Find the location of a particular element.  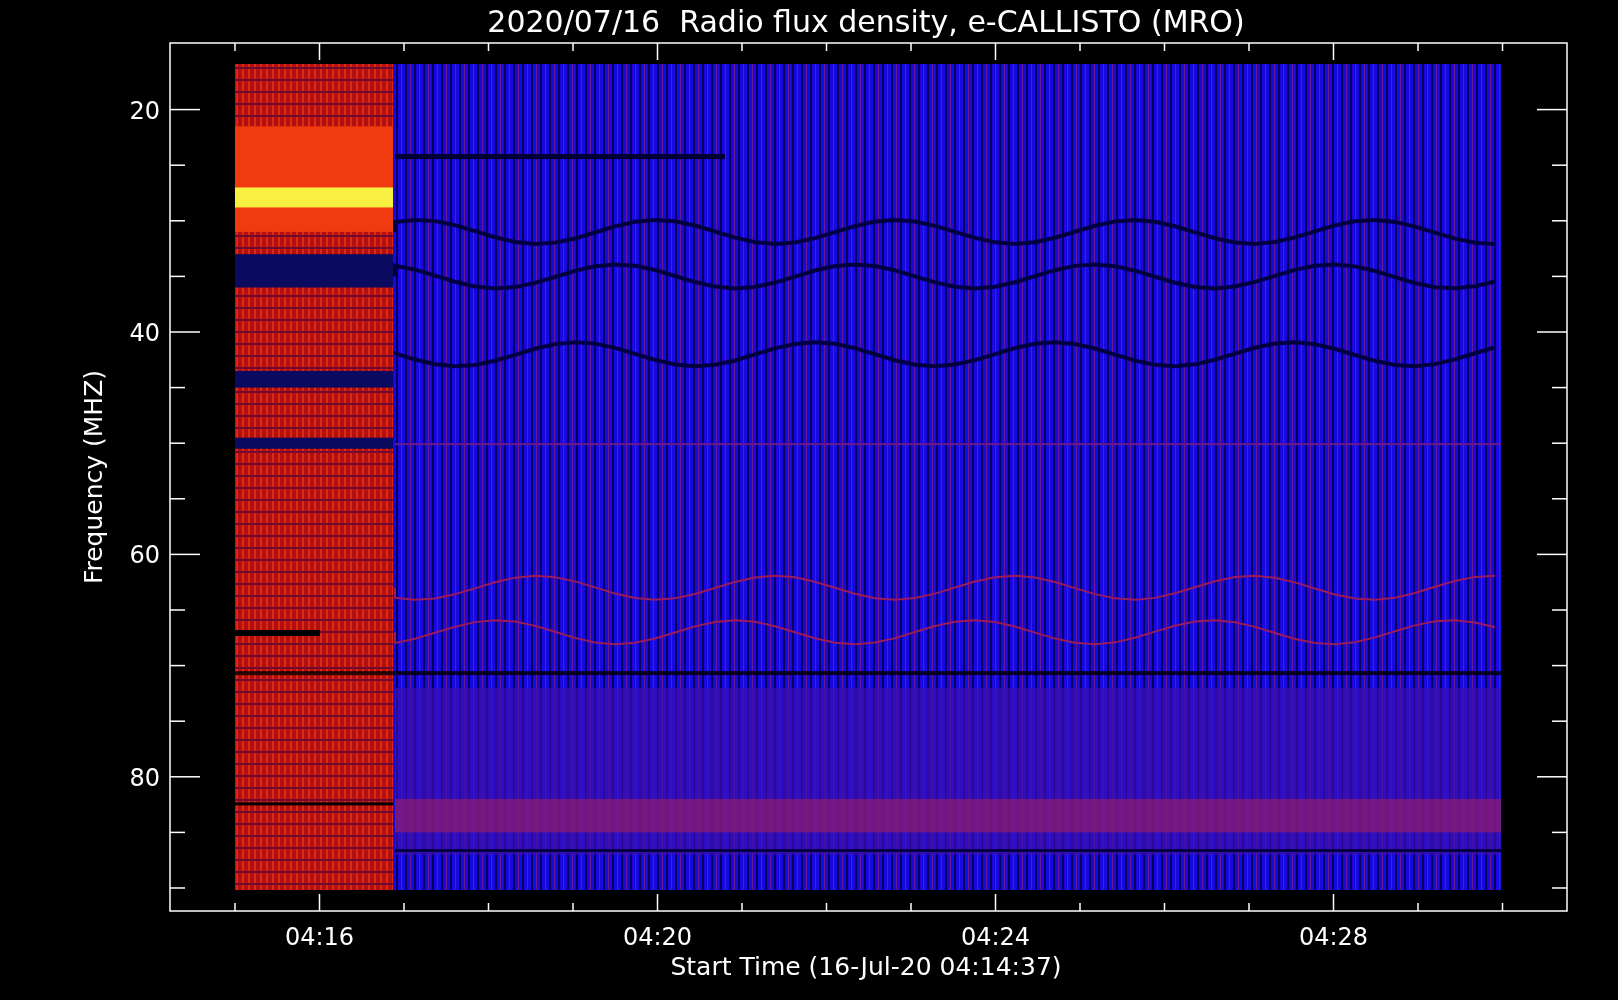

axis-label: Start Time (16-Jul-20 04:14:37) is located at coordinates (866, 966).